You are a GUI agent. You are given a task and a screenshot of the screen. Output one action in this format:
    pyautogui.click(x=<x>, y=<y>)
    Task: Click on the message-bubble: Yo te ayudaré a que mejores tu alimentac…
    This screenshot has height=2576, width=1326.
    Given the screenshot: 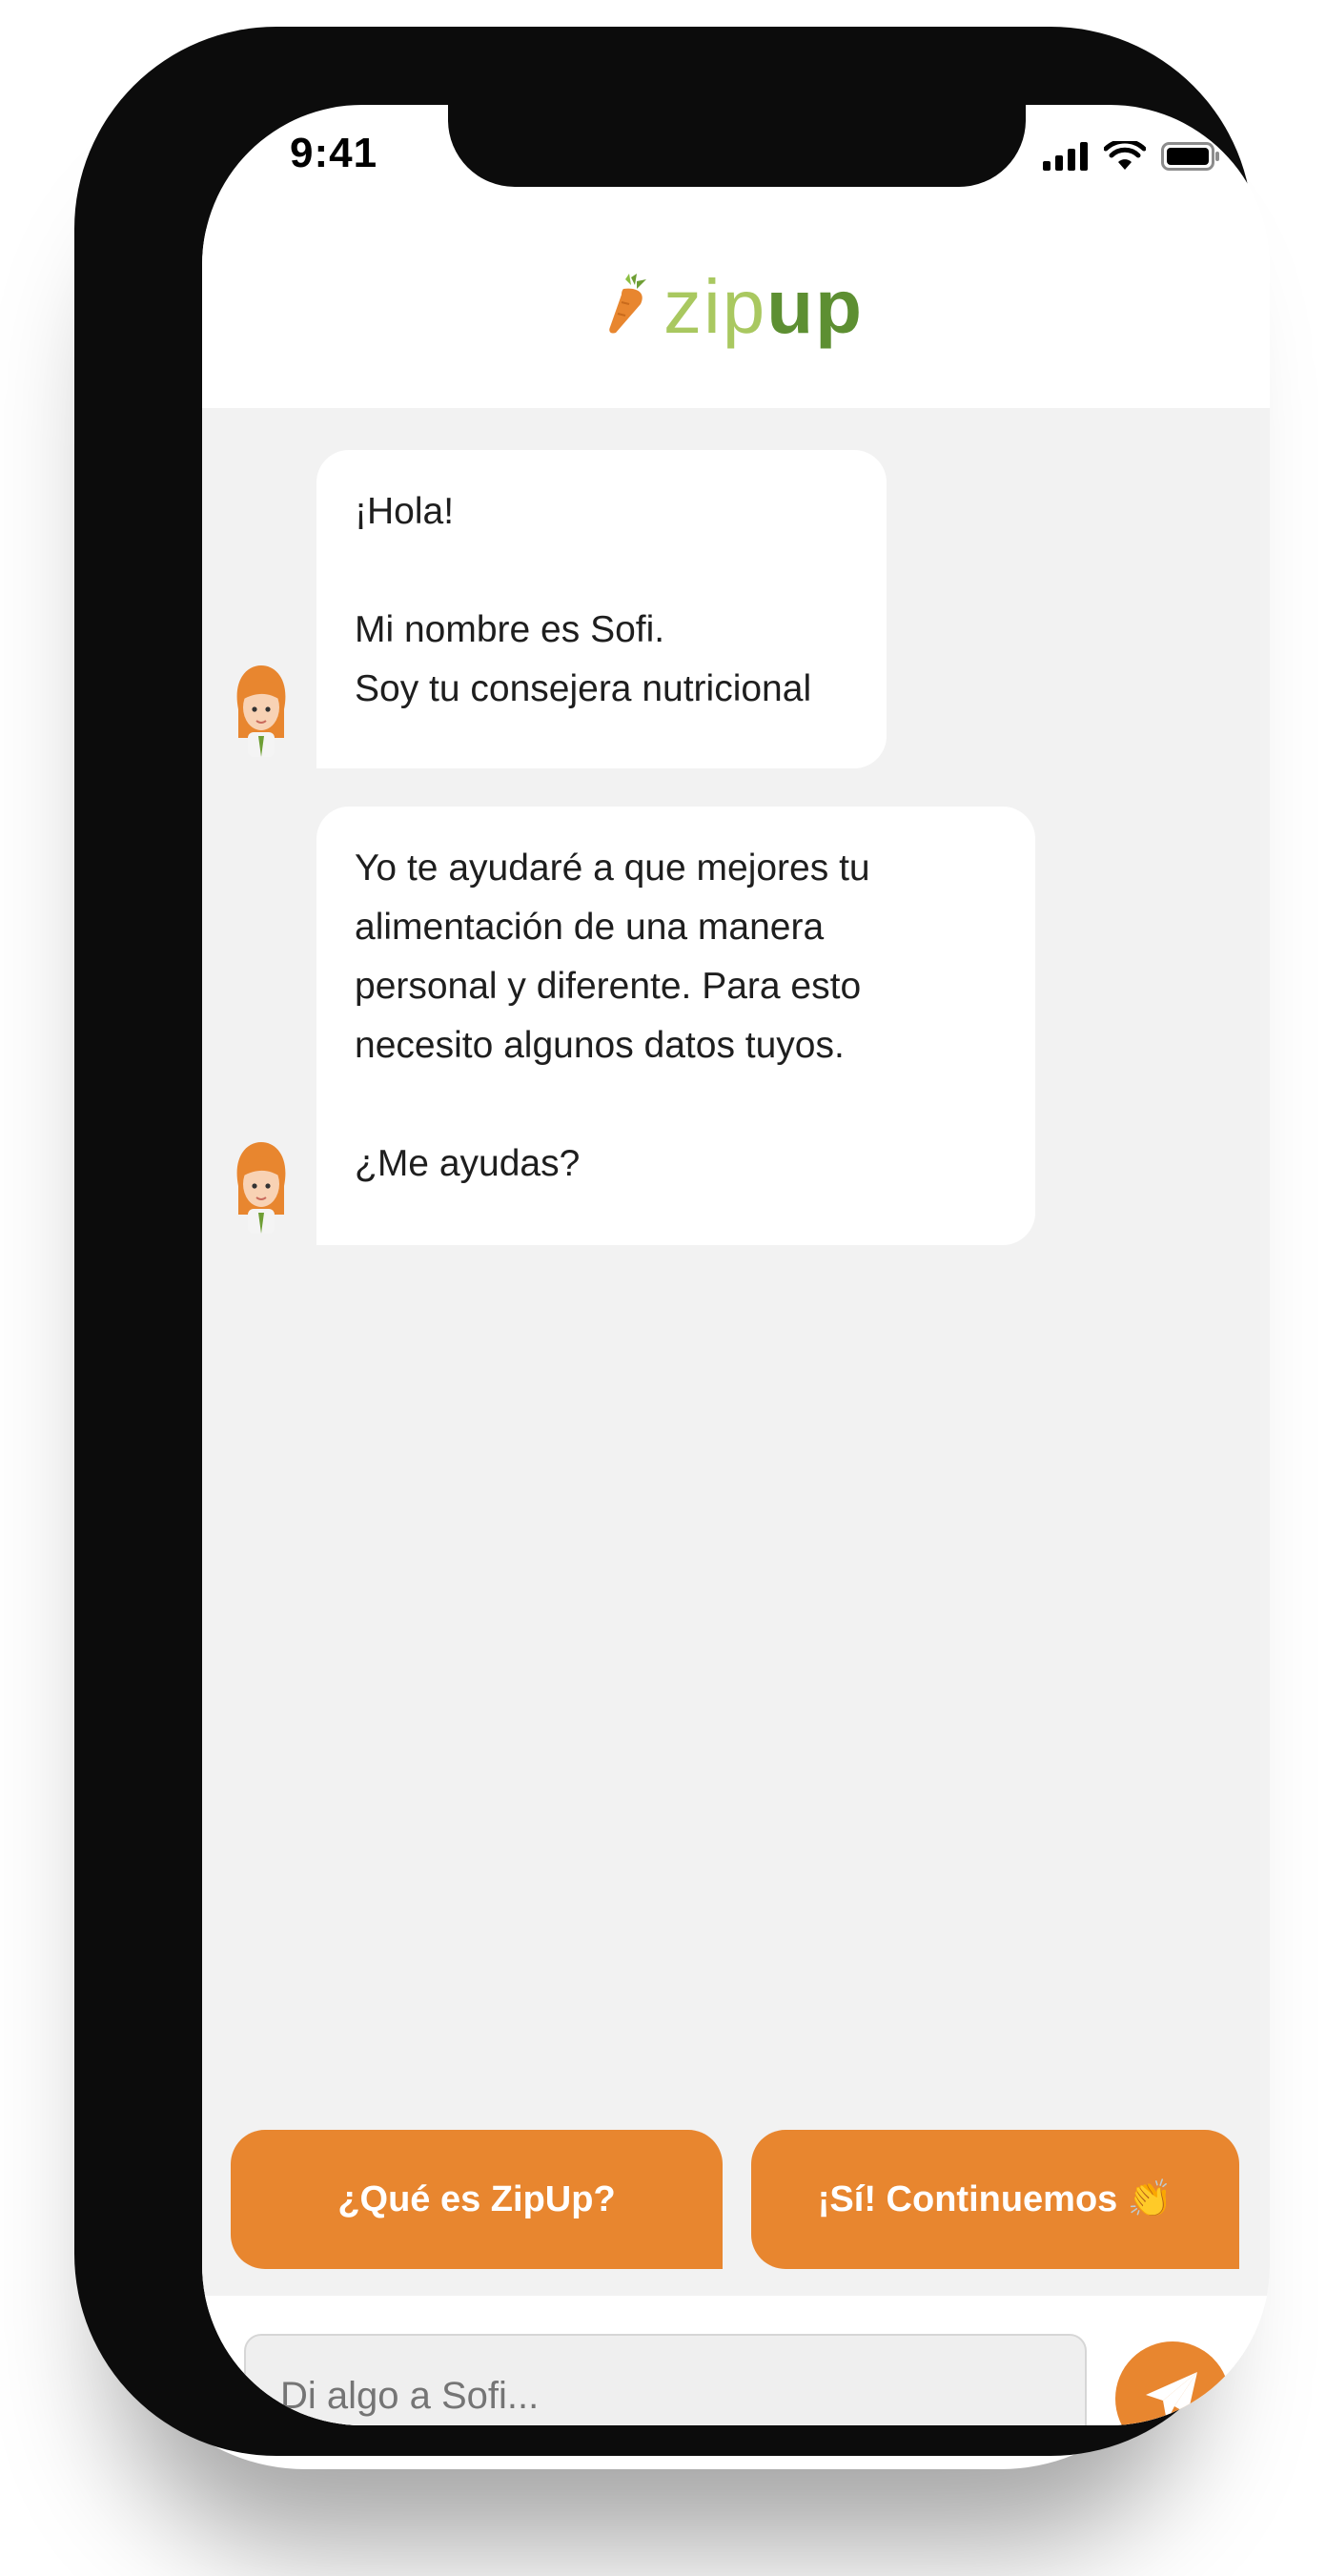 What is the action you would take?
    pyautogui.click(x=675, y=1026)
    